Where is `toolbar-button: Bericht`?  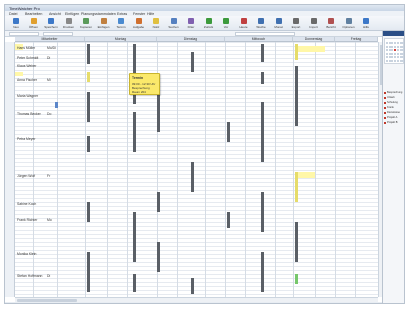 toolbar-button: Bericht is located at coordinates (331, 23).